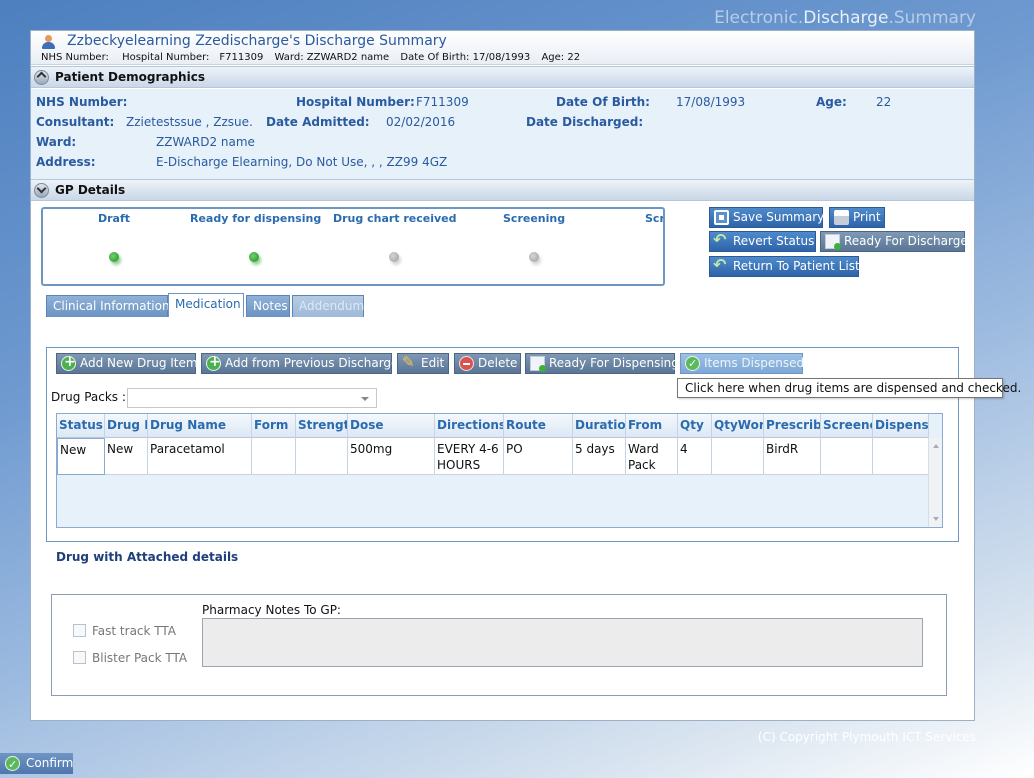 This screenshot has height=778, width=1034. What do you see at coordinates (391, 456) in the screenshot?
I see `cell-dose: 500mg` at bounding box center [391, 456].